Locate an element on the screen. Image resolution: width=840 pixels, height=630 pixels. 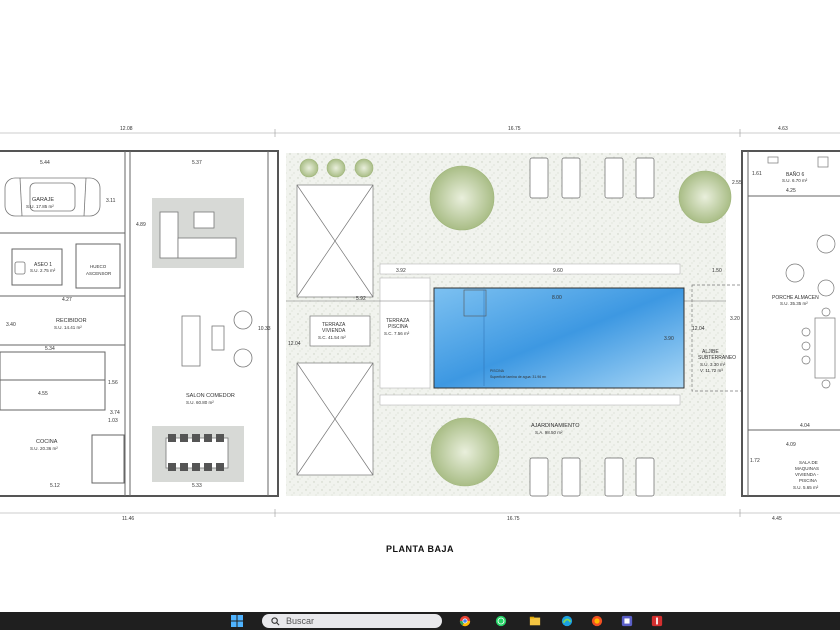
pool is located at coordinates (559, 338).